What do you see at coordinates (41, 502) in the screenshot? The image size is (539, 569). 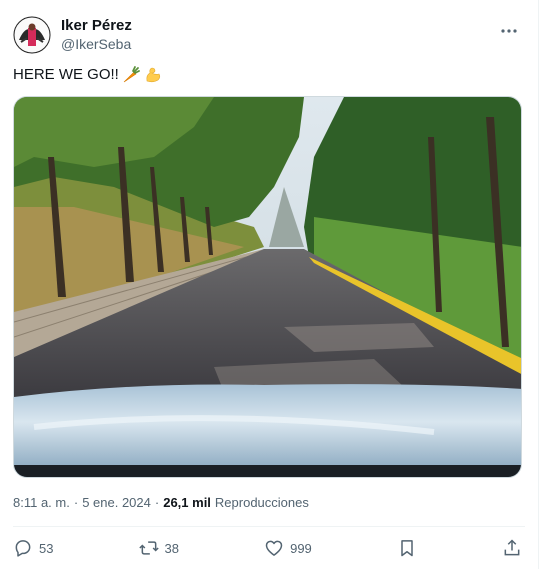 I see `tweet-time: 8:11 a. m.` at bounding box center [41, 502].